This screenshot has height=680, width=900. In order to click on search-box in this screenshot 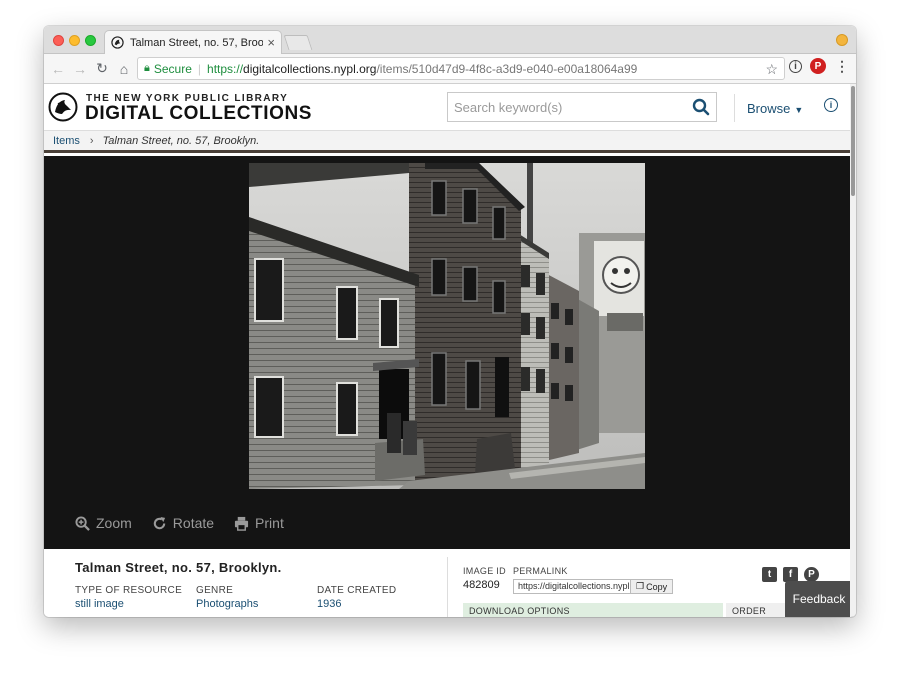, I will do `click(582, 107)`.